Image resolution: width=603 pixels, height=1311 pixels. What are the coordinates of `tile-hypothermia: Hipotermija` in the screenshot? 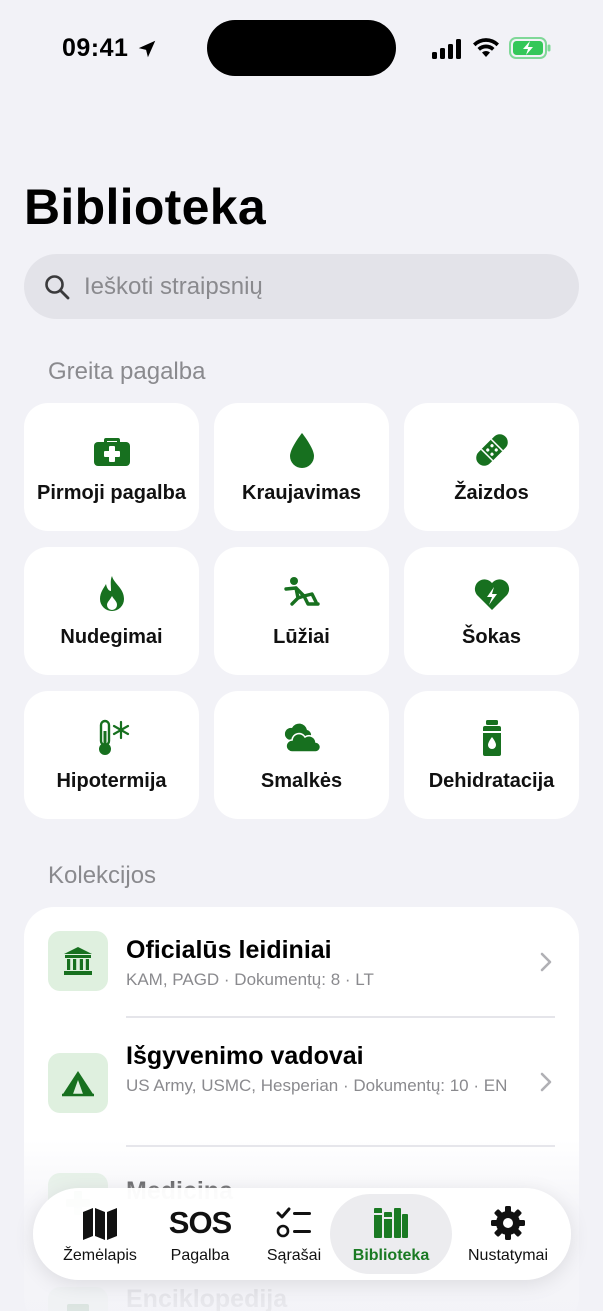 It's located at (111, 755).